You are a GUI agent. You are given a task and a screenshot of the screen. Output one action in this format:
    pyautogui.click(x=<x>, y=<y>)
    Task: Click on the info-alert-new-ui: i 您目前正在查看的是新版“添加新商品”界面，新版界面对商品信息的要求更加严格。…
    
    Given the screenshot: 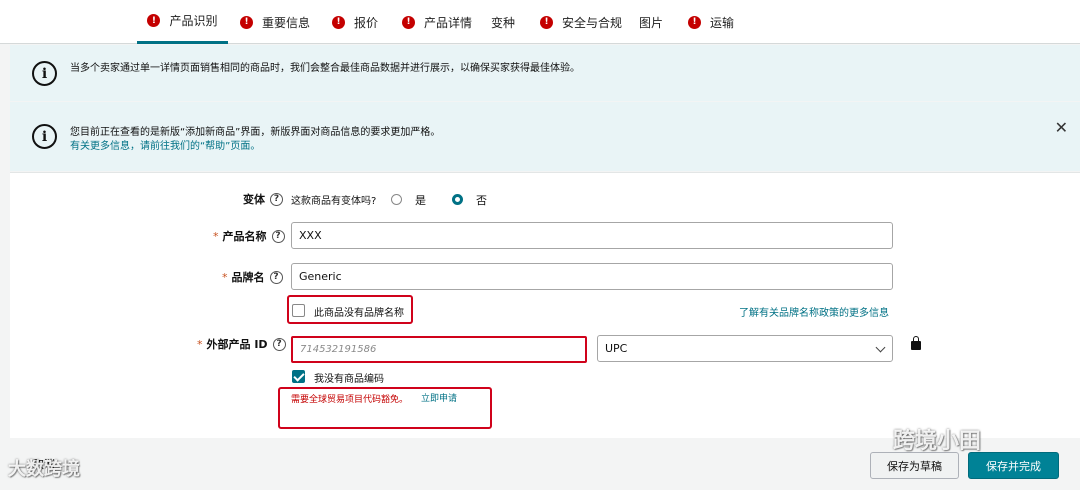 What is the action you would take?
    pyautogui.click(x=545, y=136)
    